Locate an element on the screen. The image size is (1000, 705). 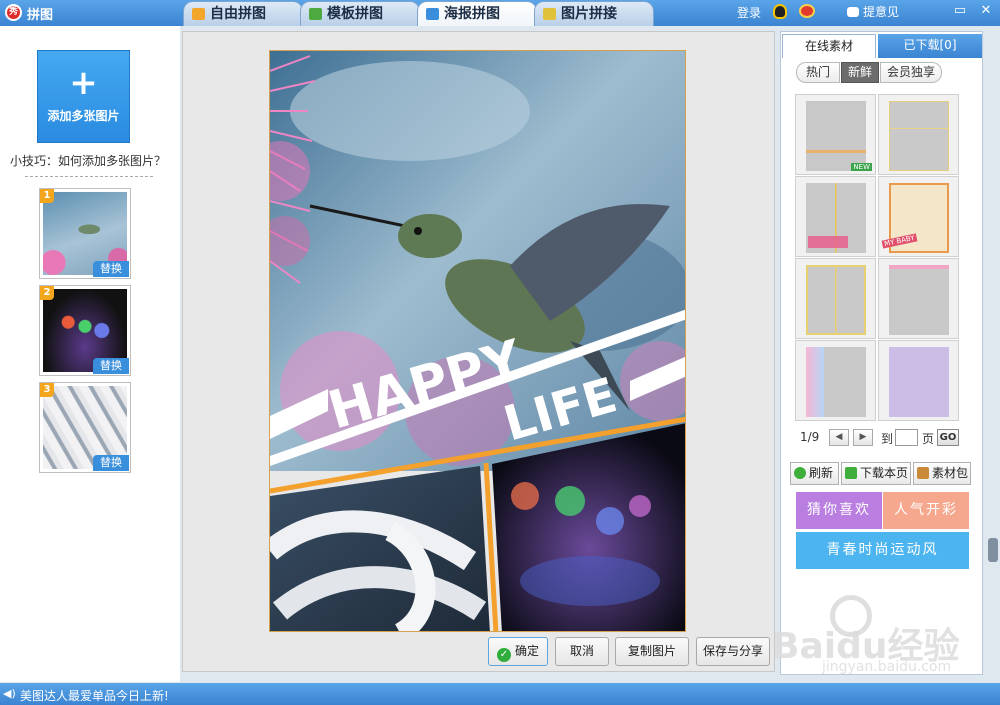
tab-downloaded: 已下载[0] is located at coordinates (930, 46).